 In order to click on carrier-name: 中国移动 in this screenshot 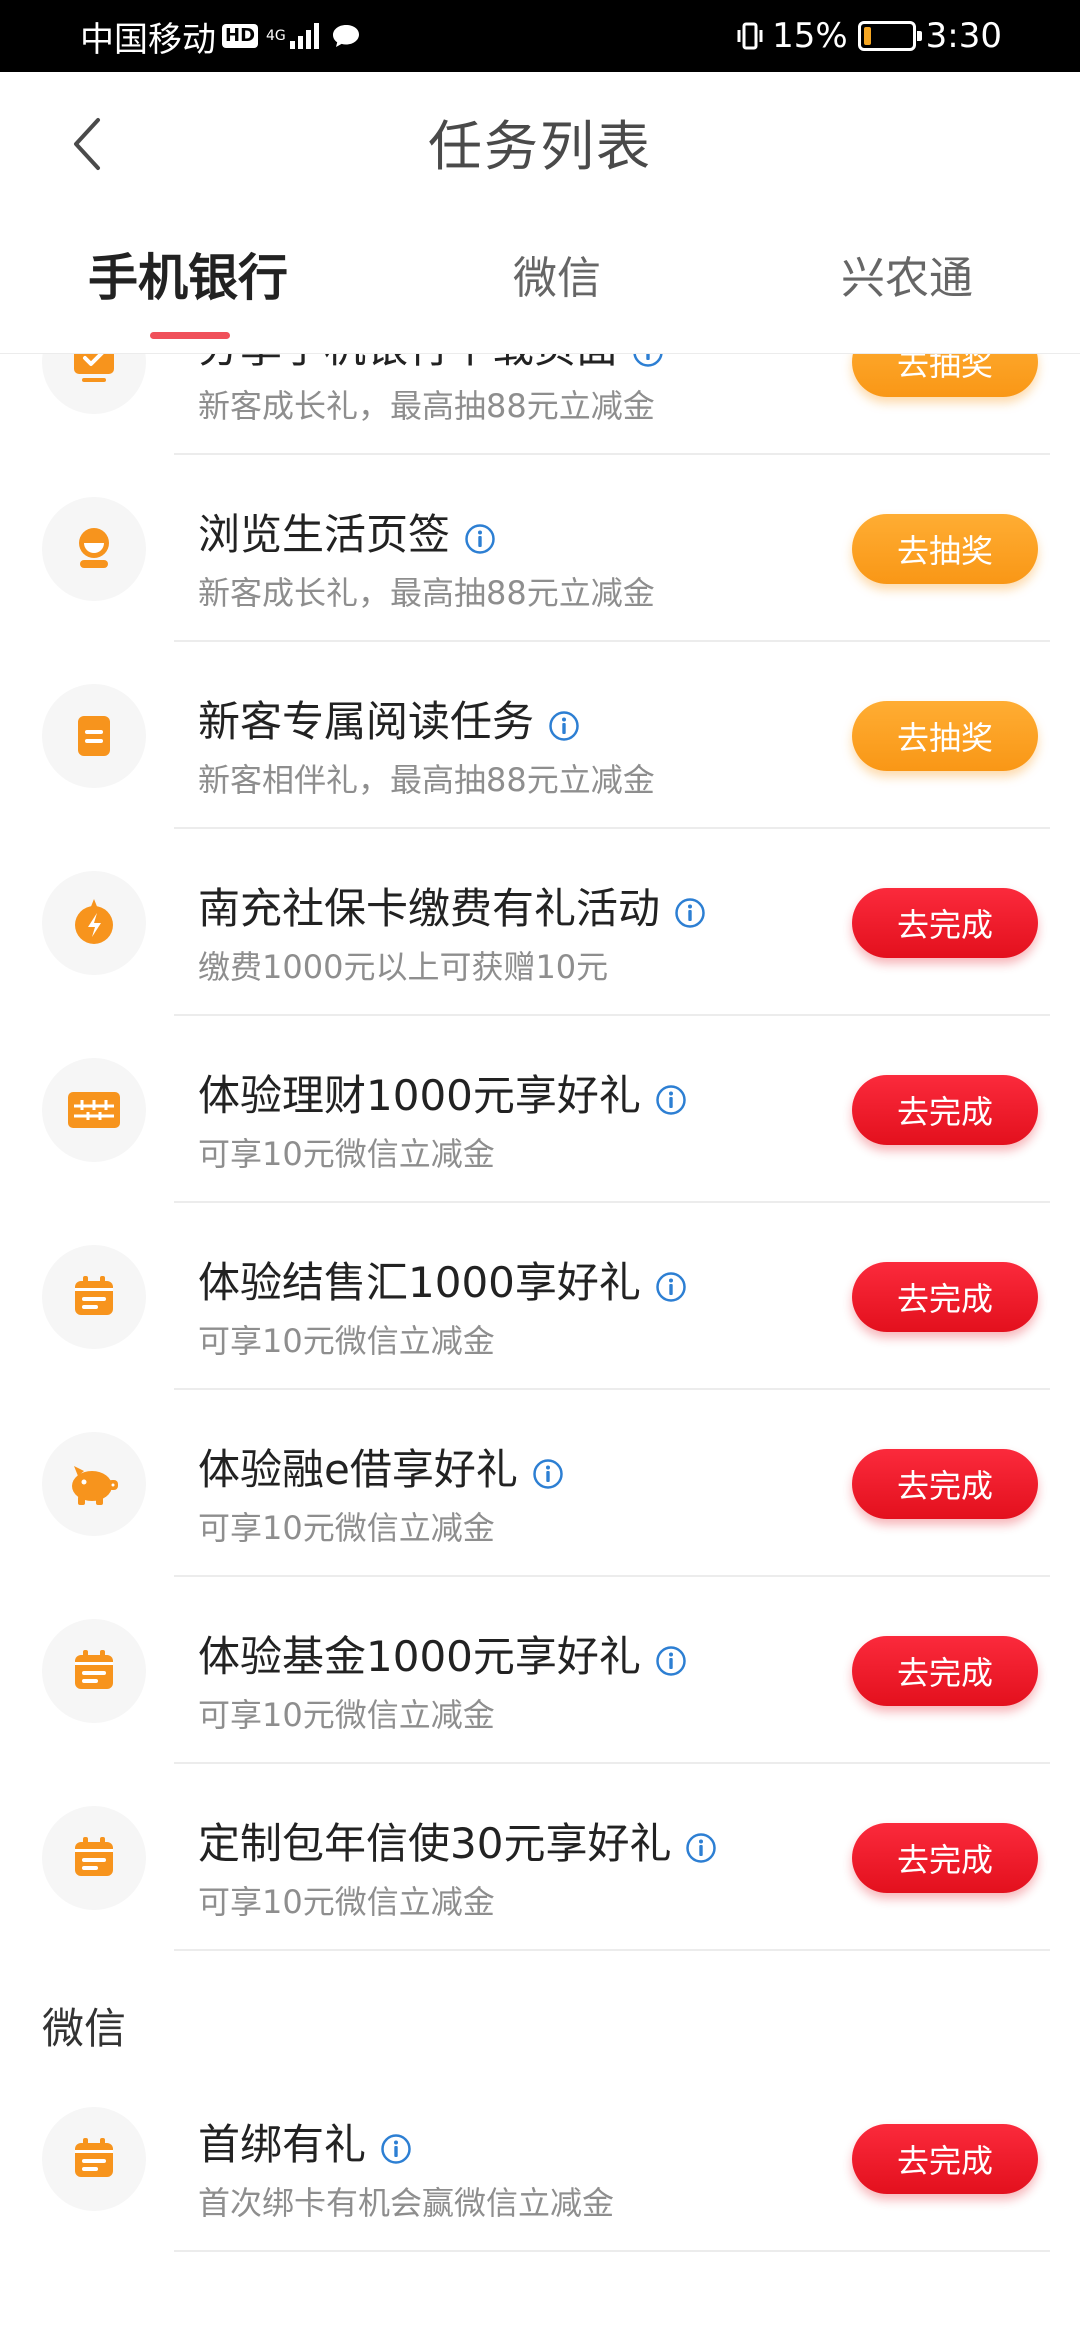, I will do `click(148, 39)`.